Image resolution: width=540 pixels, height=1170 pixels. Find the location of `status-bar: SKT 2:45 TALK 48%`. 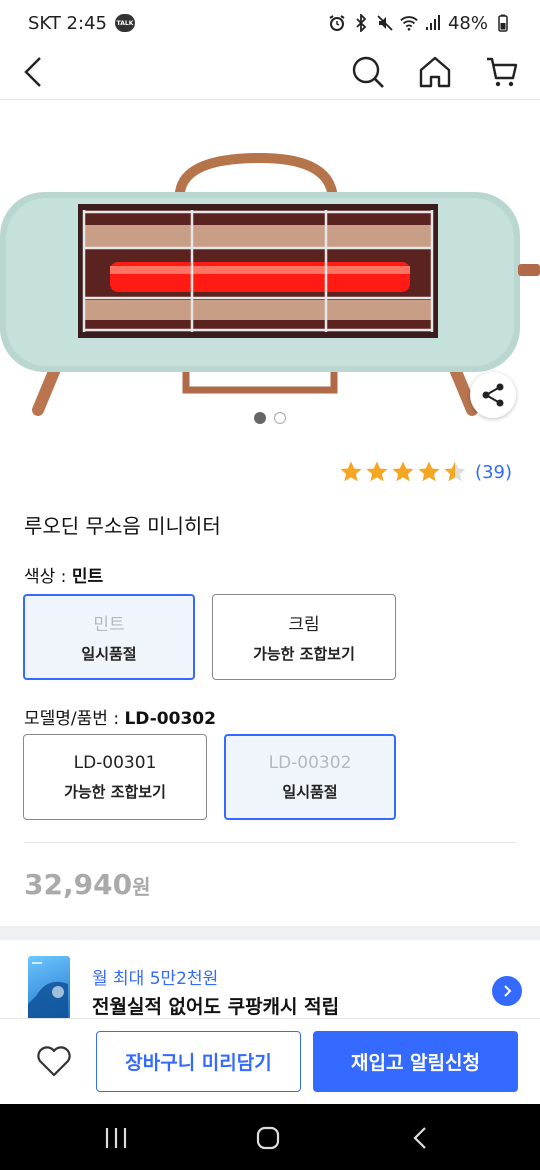

status-bar: SKT 2:45 TALK 48% is located at coordinates (270, 23).